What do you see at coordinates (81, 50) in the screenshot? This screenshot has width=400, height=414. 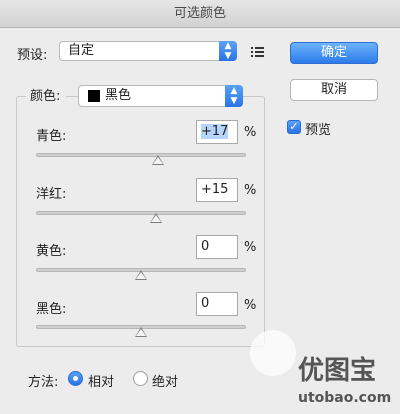 I see `preset-value: 自定` at bounding box center [81, 50].